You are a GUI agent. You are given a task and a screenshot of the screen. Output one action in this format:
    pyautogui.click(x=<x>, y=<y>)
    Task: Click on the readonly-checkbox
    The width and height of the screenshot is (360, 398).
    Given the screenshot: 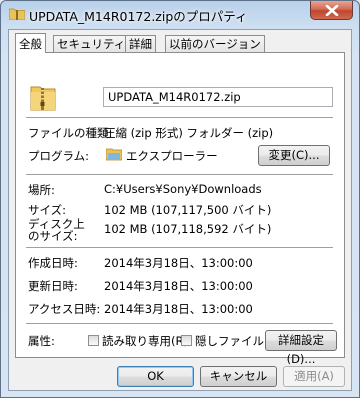 What is the action you would take?
    pyautogui.click(x=93, y=340)
    